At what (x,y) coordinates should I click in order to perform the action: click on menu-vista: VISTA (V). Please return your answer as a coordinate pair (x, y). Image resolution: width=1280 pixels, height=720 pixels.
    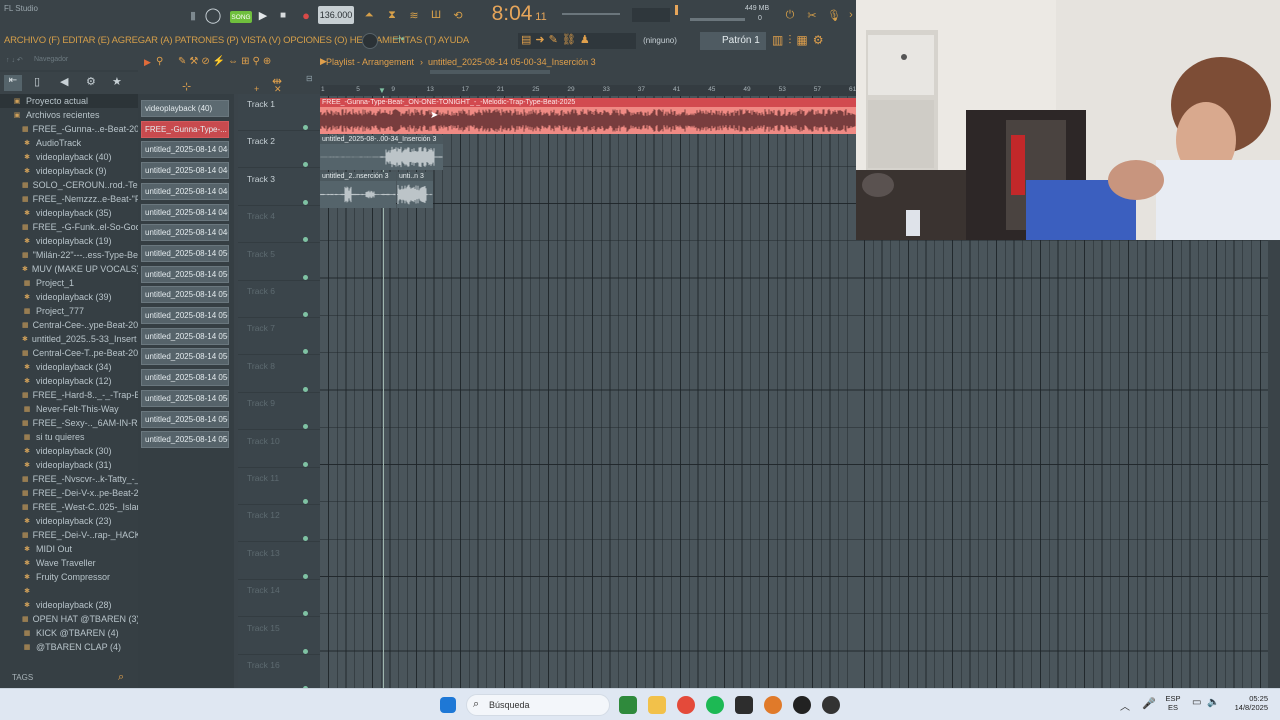
    Looking at the image, I should click on (261, 40).